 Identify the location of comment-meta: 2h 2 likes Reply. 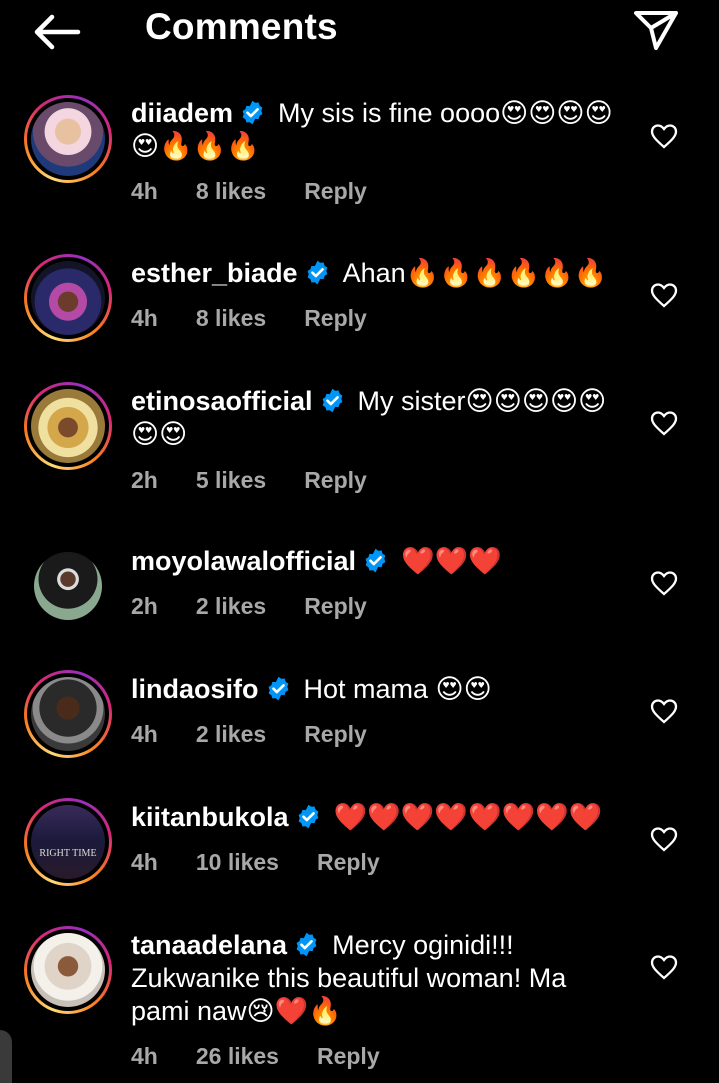
(268, 606).